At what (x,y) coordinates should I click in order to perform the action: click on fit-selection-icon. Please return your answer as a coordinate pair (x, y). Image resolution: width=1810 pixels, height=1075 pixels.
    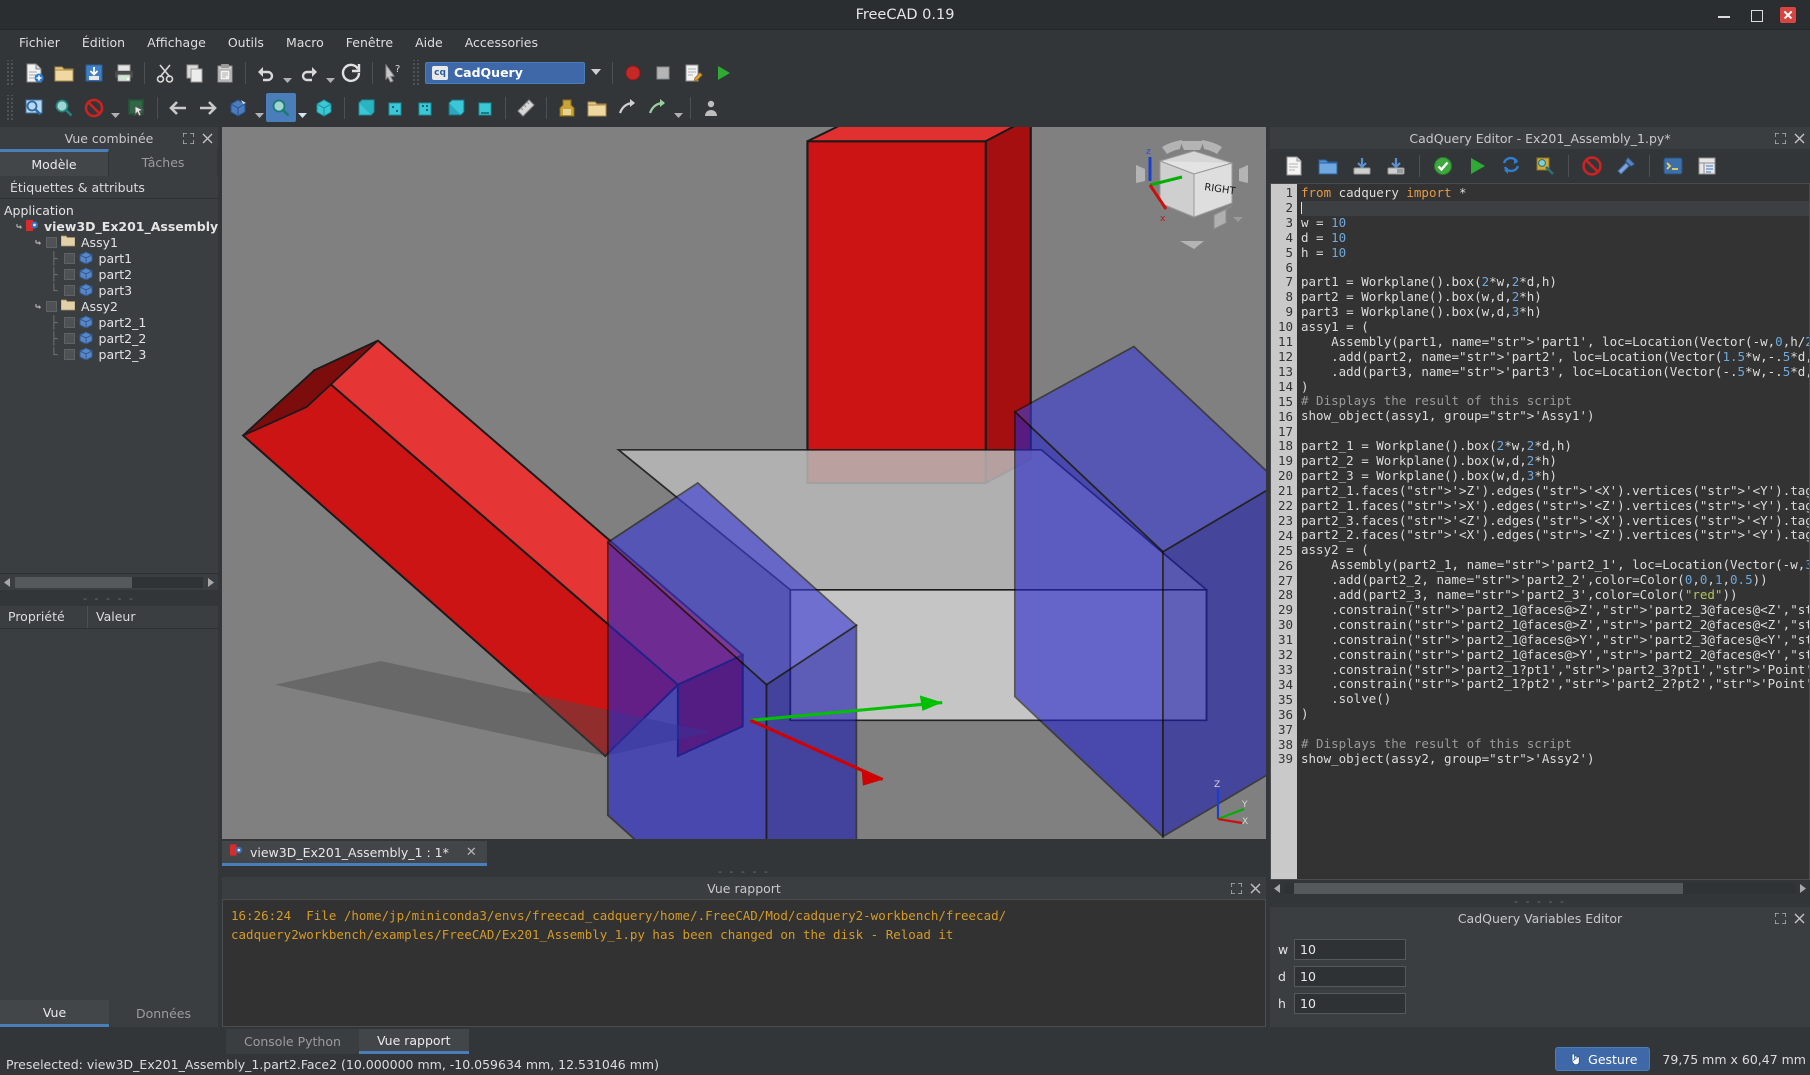
    Looking at the image, I should click on (64, 107).